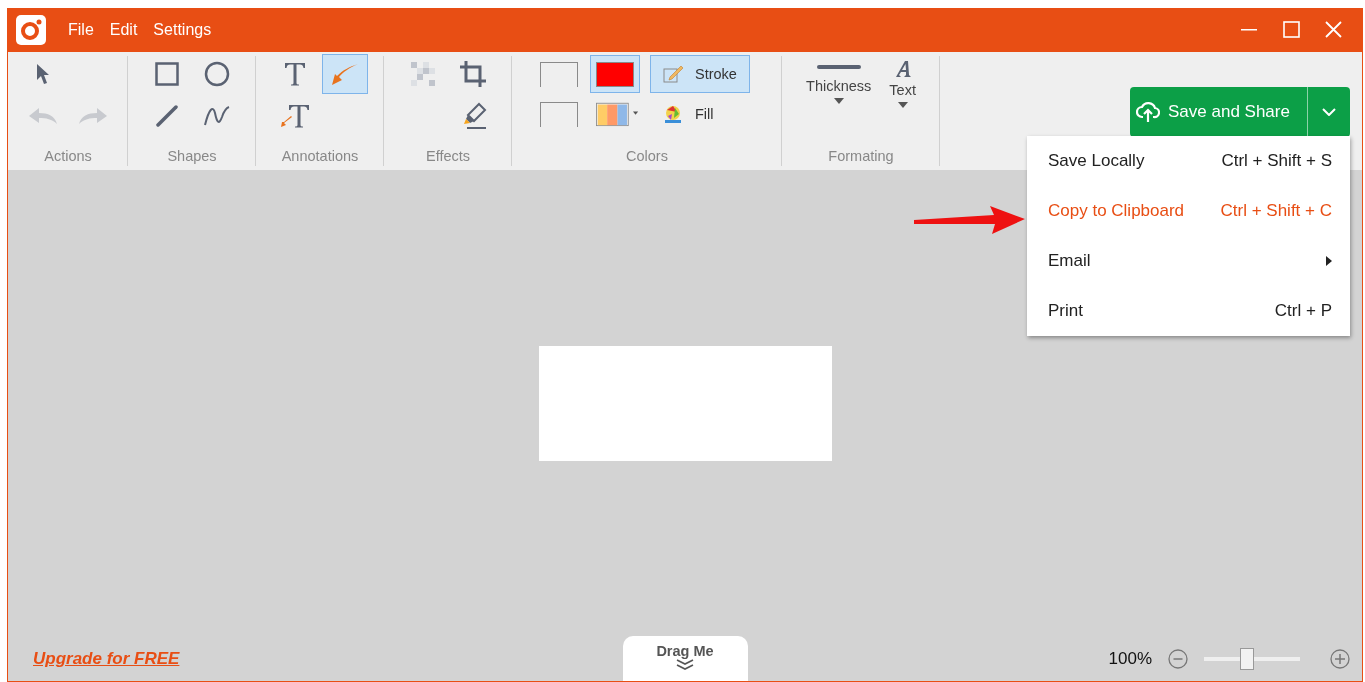 The image size is (1365, 682). Describe the element at coordinates (1178, 659) in the screenshot. I see `zoom-out-icon` at that location.